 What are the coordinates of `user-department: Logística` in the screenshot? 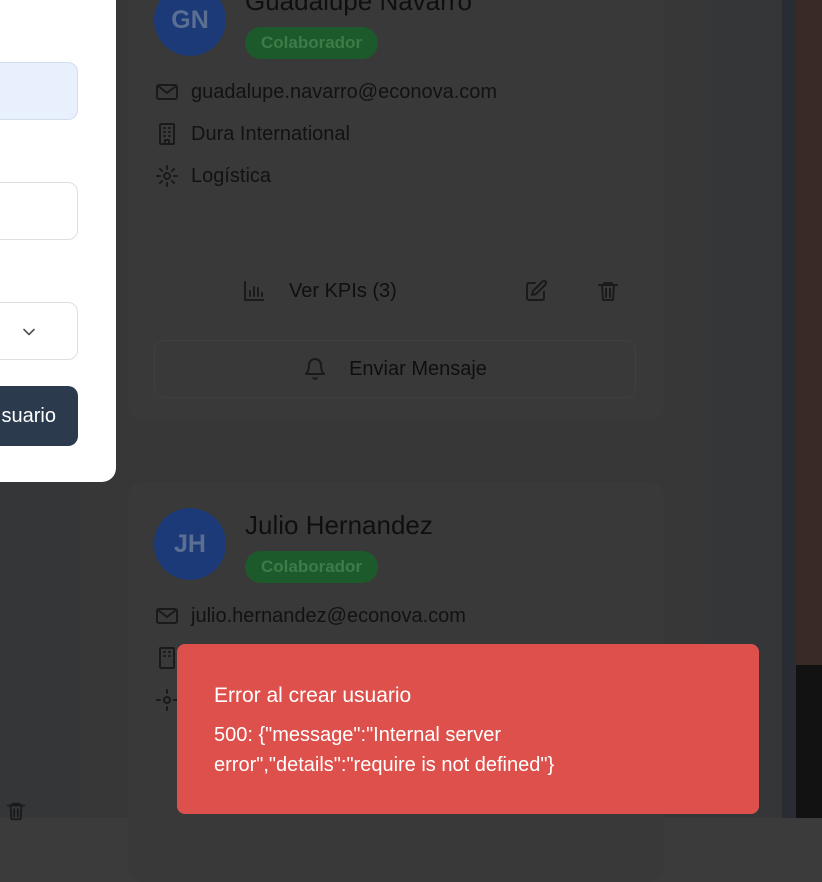 It's located at (231, 175).